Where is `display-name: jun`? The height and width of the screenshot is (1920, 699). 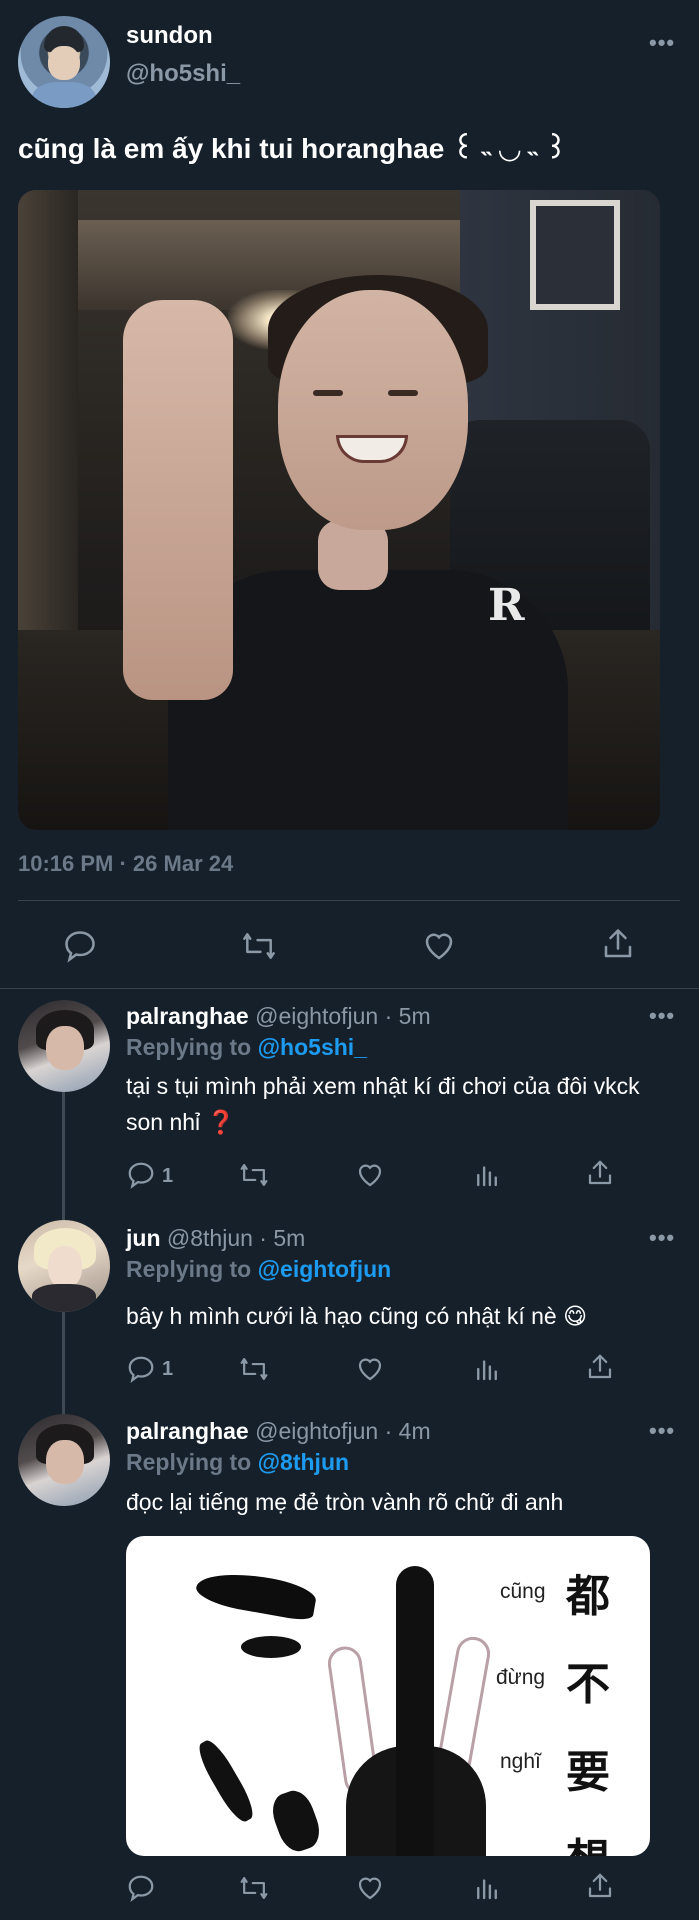
display-name: jun is located at coordinates (143, 1238).